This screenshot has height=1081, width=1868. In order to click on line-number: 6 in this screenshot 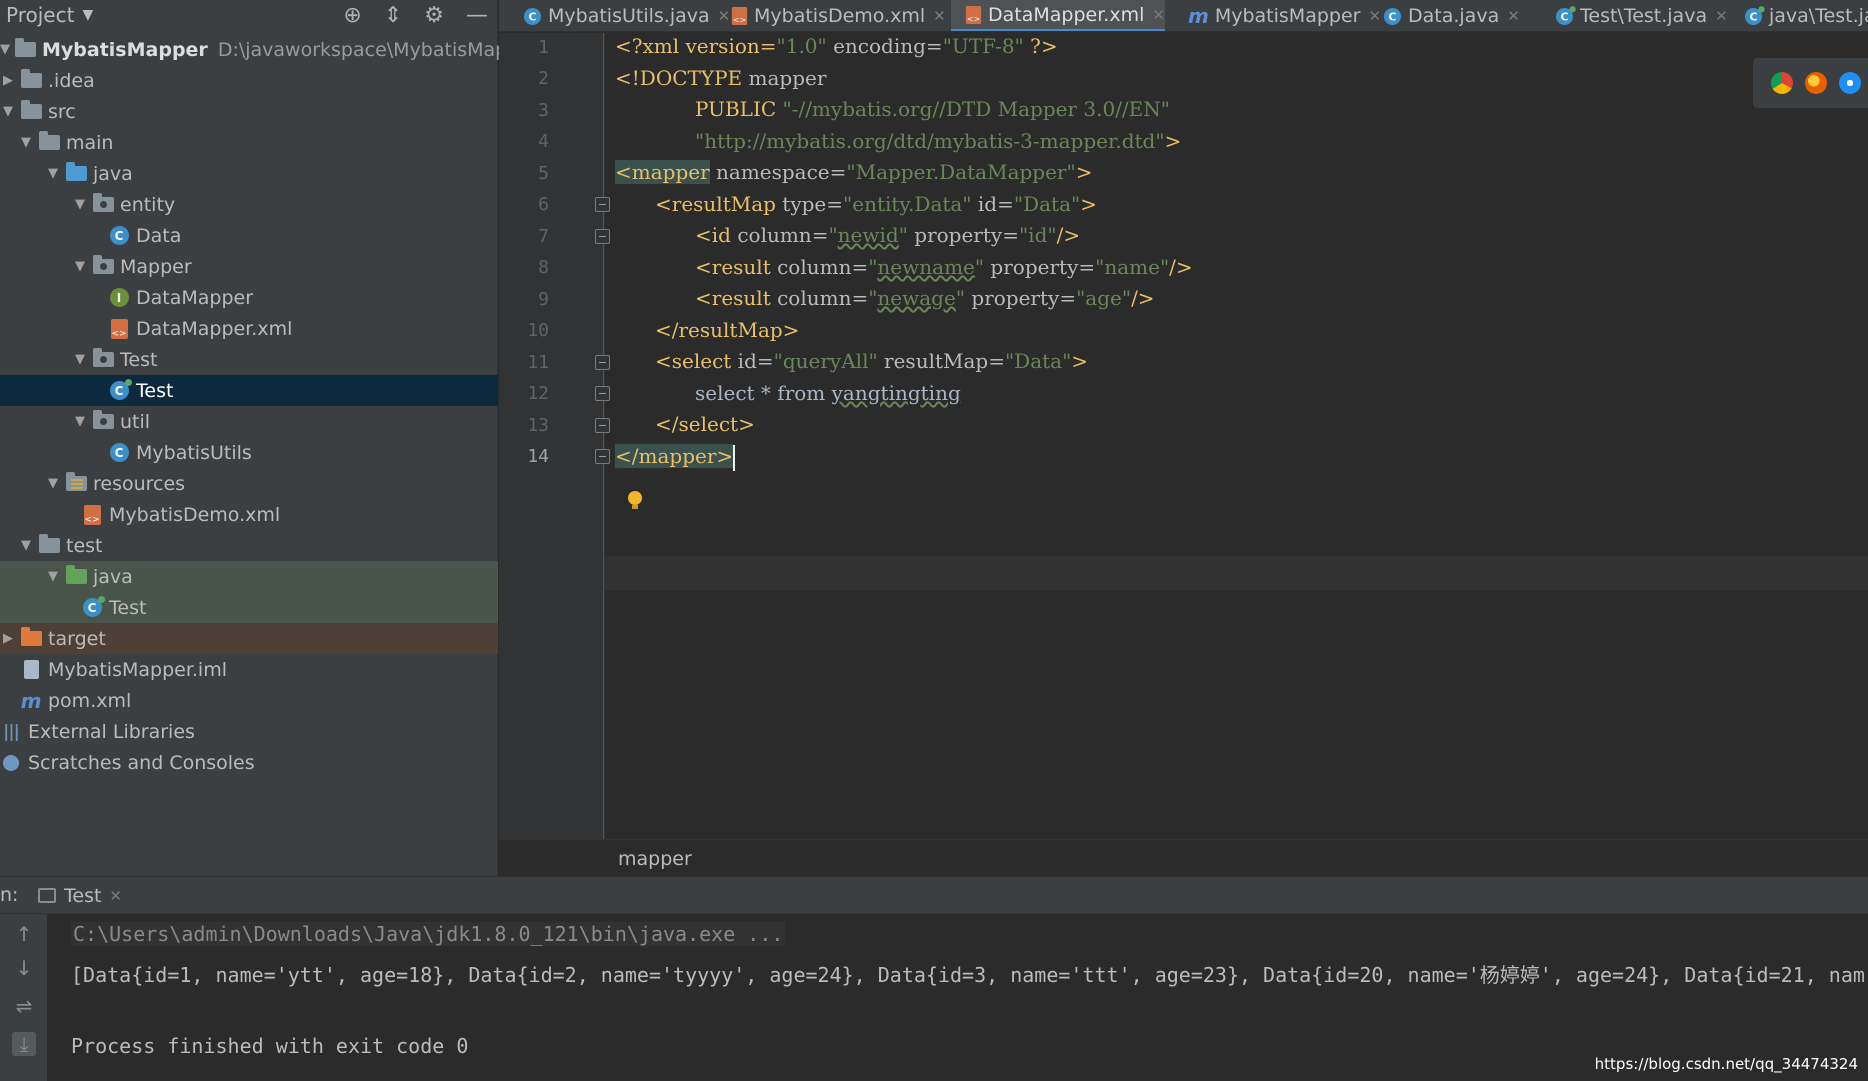, I will do `click(543, 204)`.